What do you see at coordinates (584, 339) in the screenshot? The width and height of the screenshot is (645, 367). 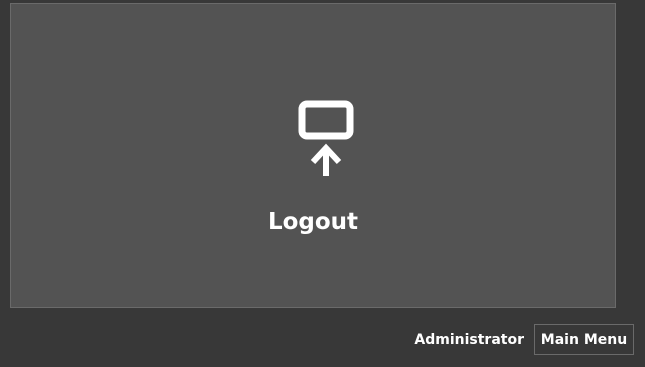 I see `main-menu-button: Main Menu` at bounding box center [584, 339].